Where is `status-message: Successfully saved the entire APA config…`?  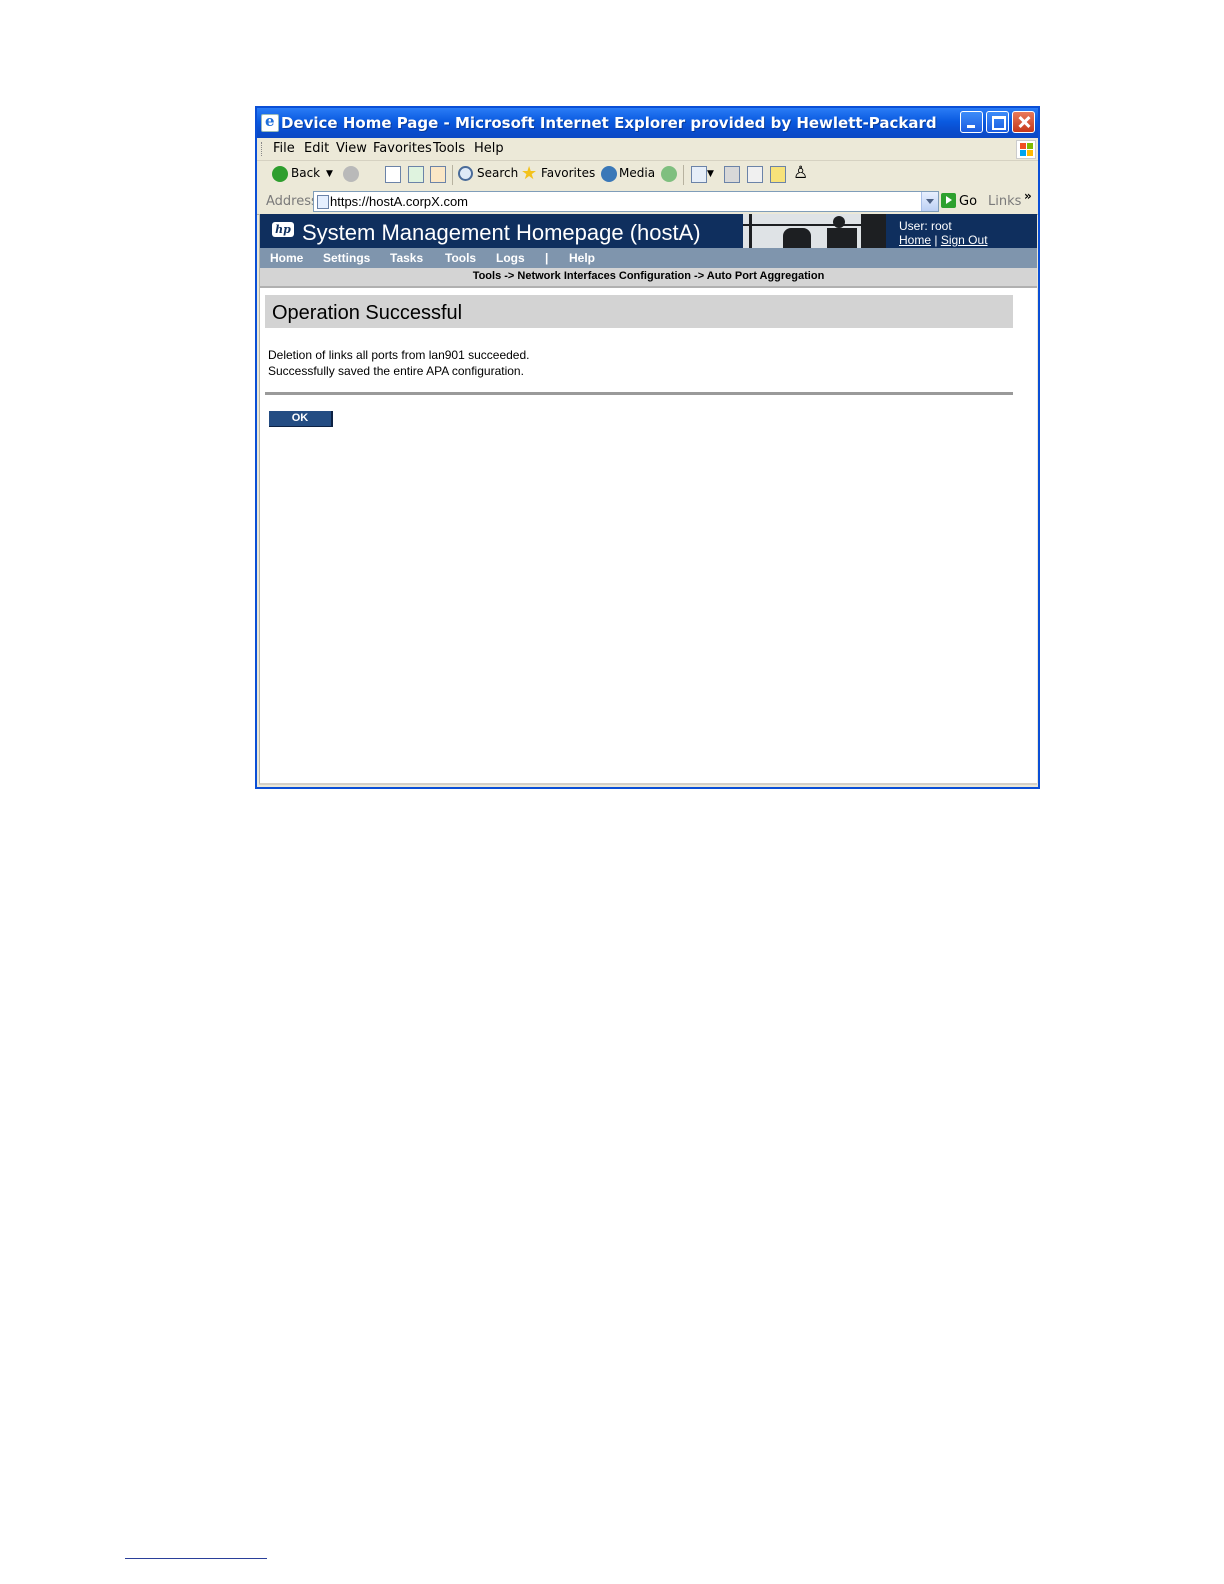 status-message: Successfully saved the entire APA config… is located at coordinates (396, 371).